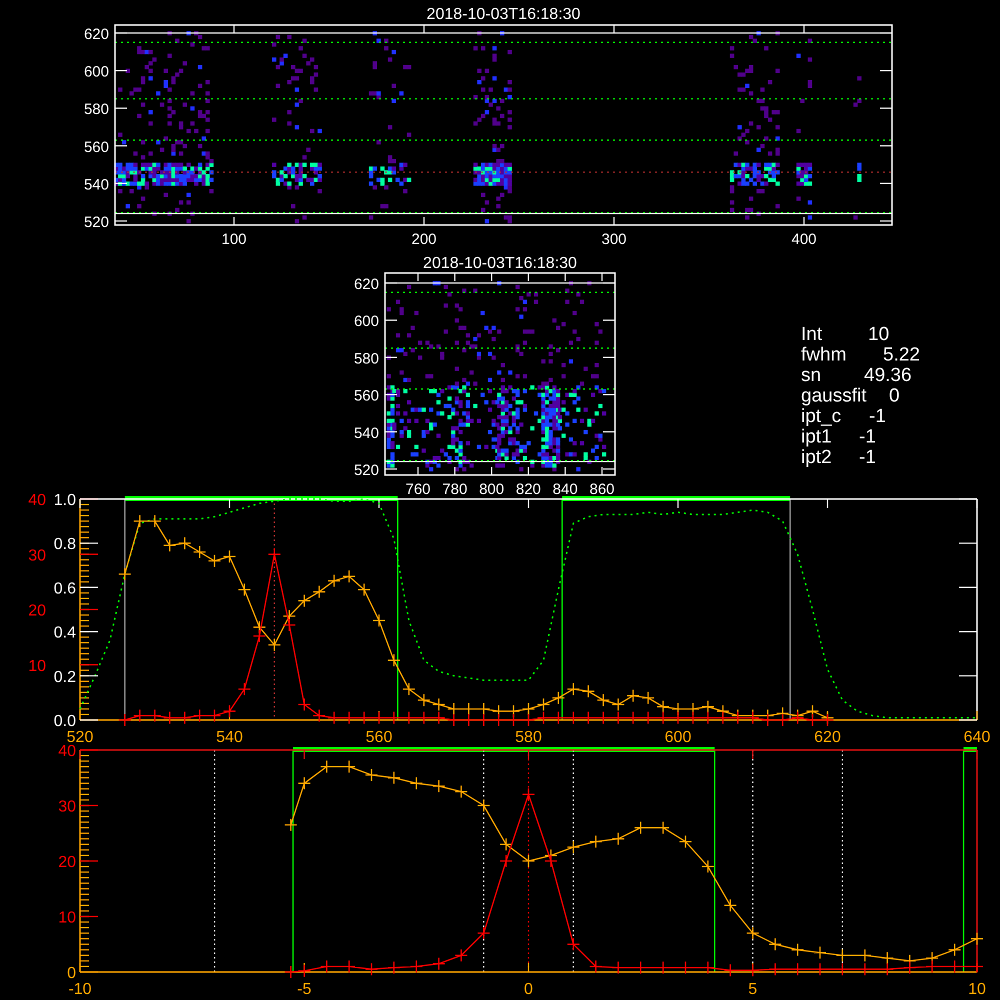 The height and width of the screenshot is (1000, 1000). Describe the element at coordinates (823, 355) in the screenshot. I see `info-label: fwhm` at that location.